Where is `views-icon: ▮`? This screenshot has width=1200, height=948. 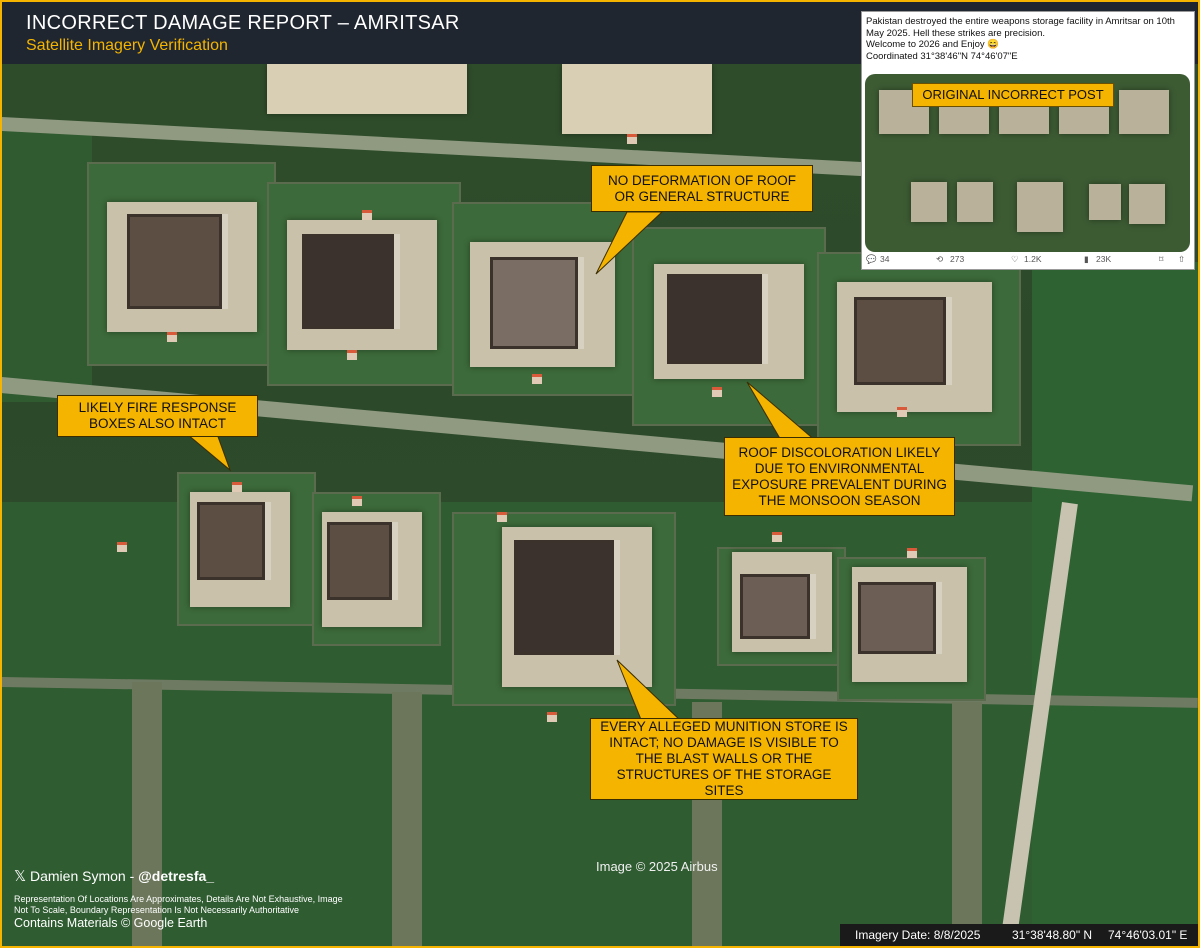
views-icon: ▮ is located at coordinates (1086, 259).